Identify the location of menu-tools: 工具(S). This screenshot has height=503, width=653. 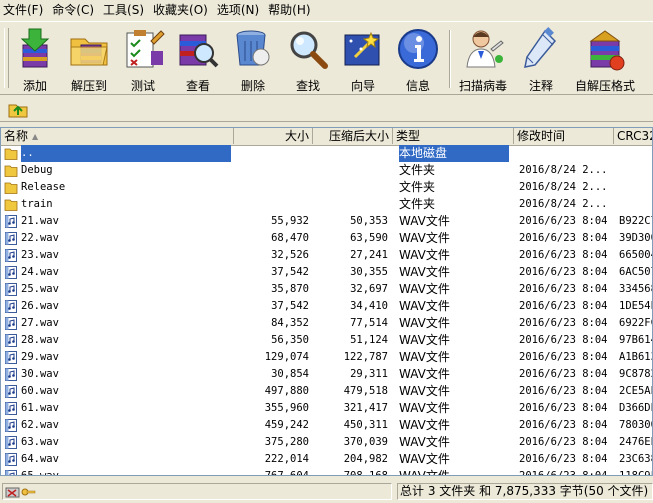
(125, 10).